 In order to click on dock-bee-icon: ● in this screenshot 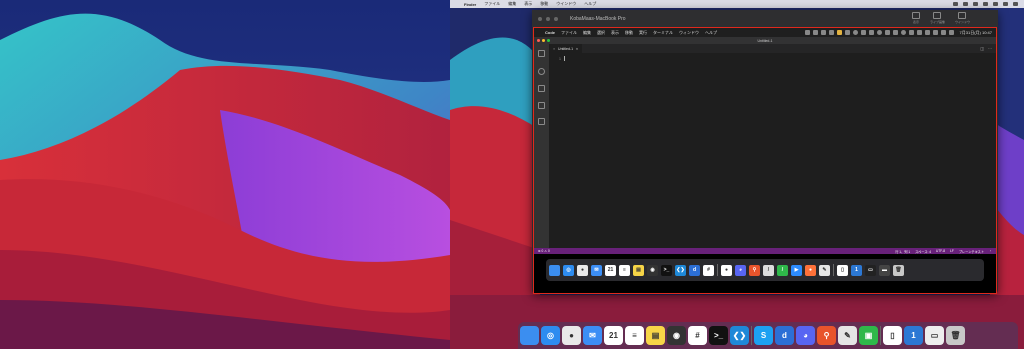, I will do `click(726, 270)`.